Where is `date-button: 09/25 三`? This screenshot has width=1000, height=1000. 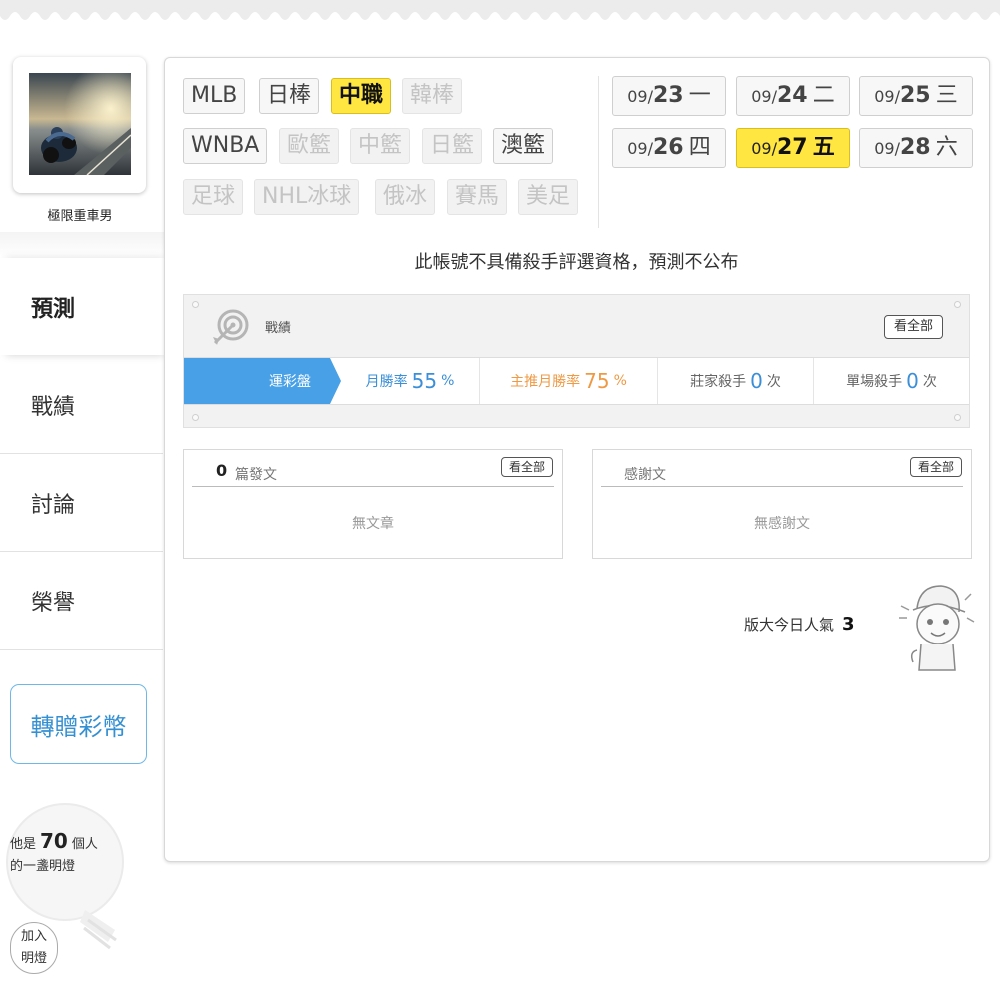
date-button: 09/25 三 is located at coordinates (916, 96).